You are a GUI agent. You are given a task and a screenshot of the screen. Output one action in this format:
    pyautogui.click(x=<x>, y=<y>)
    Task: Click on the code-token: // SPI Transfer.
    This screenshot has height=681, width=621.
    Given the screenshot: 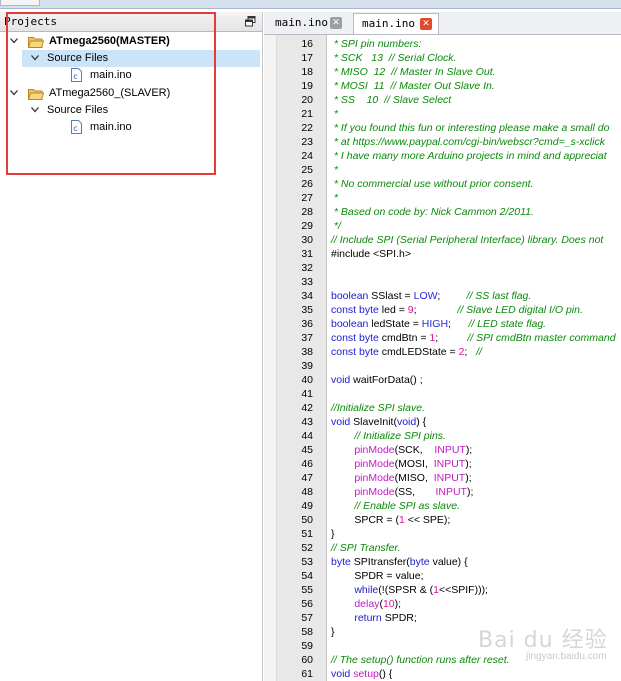 What is the action you would take?
    pyautogui.click(x=366, y=548)
    